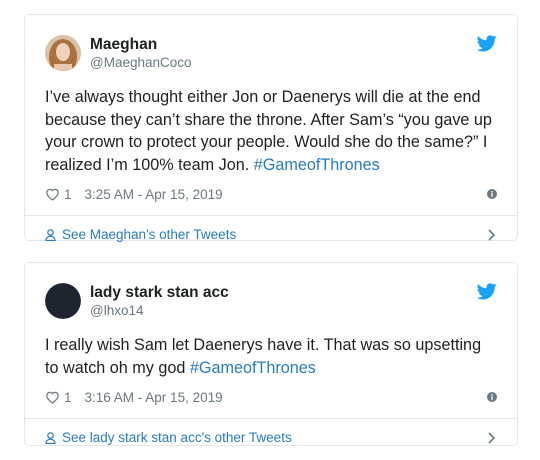 Image resolution: width=540 pixels, height=460 pixels. What do you see at coordinates (177, 437) in the screenshot?
I see `see-other-tweets-label: See lady stark stan acc's other Tweets` at bounding box center [177, 437].